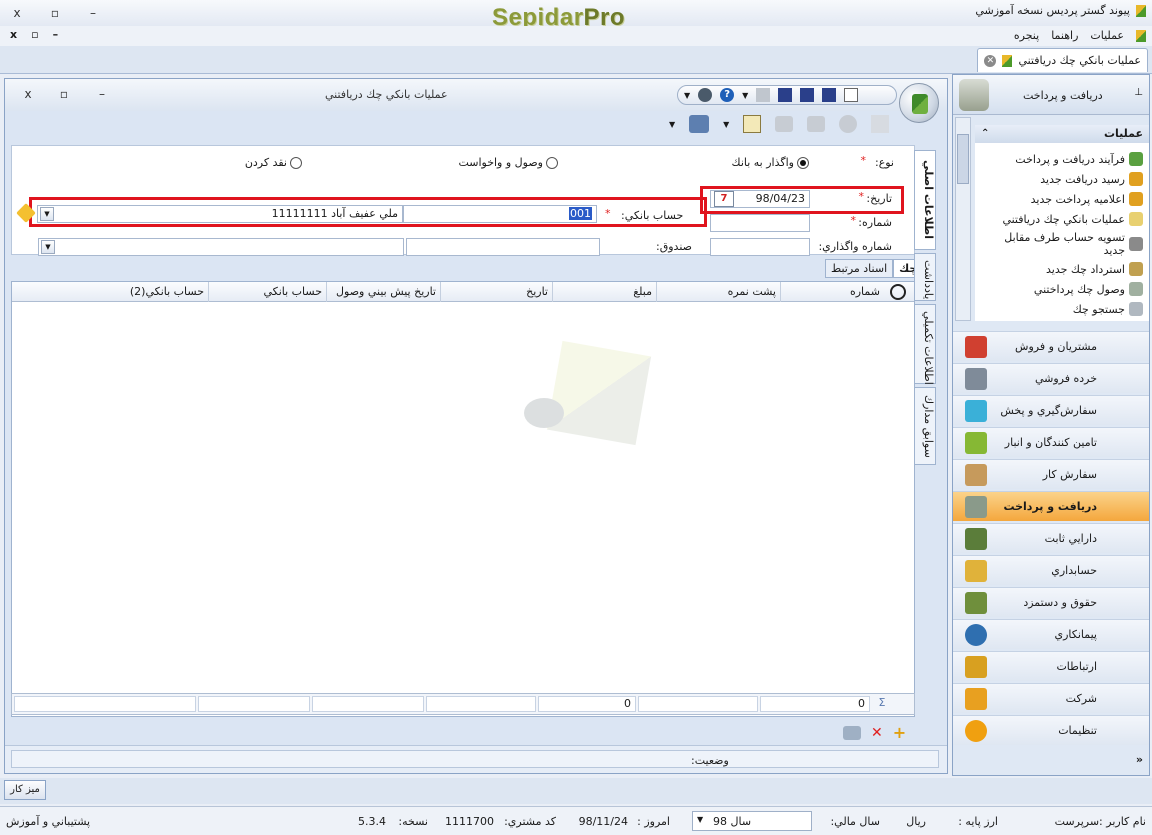 The image size is (1152, 835). I want to click on mdi-close-button: x, so click(13, 34).